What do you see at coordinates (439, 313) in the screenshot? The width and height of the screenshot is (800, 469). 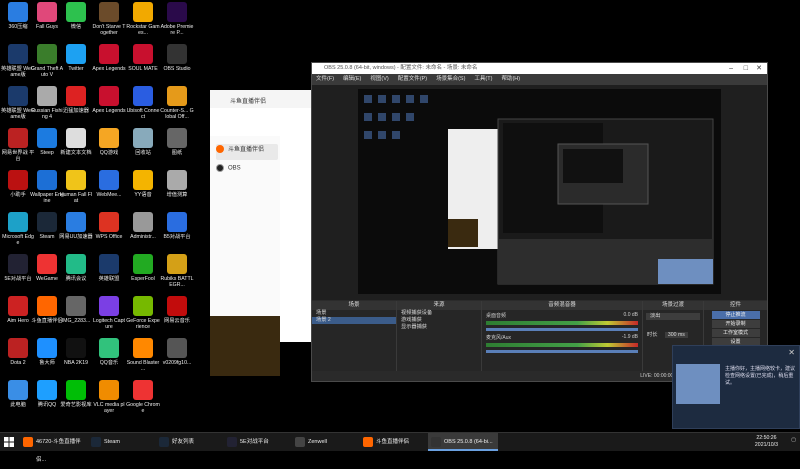 I see `source-item: 视频捕获设备` at bounding box center [439, 313].